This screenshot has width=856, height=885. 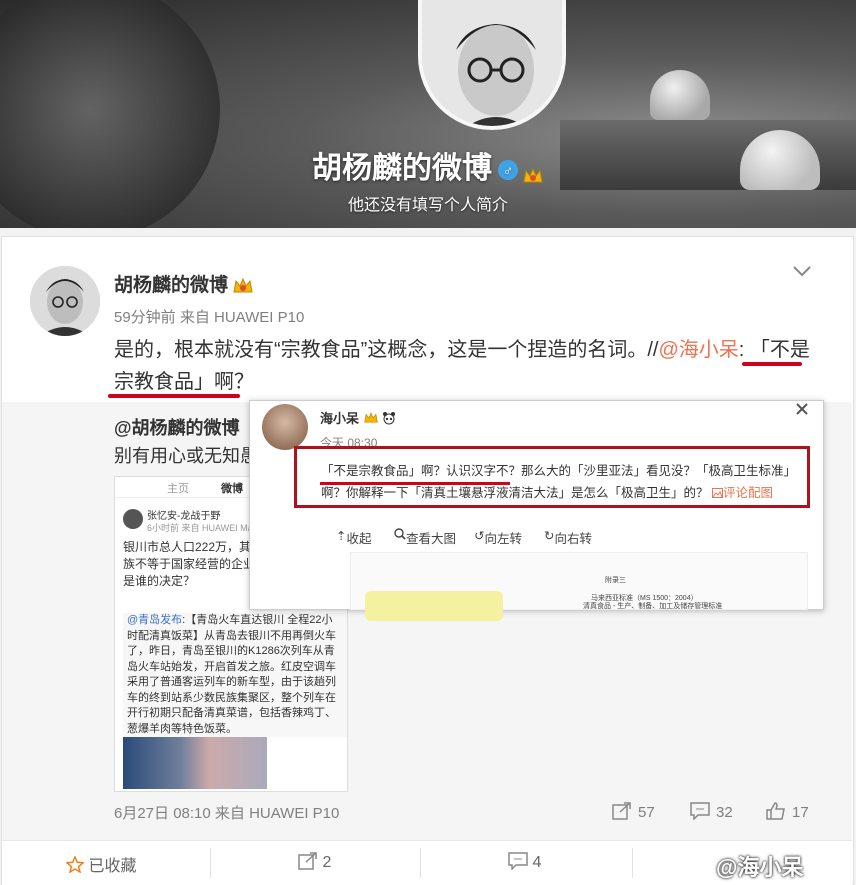 I want to click on comment-image-label: 评论配图, so click(x=748, y=493).